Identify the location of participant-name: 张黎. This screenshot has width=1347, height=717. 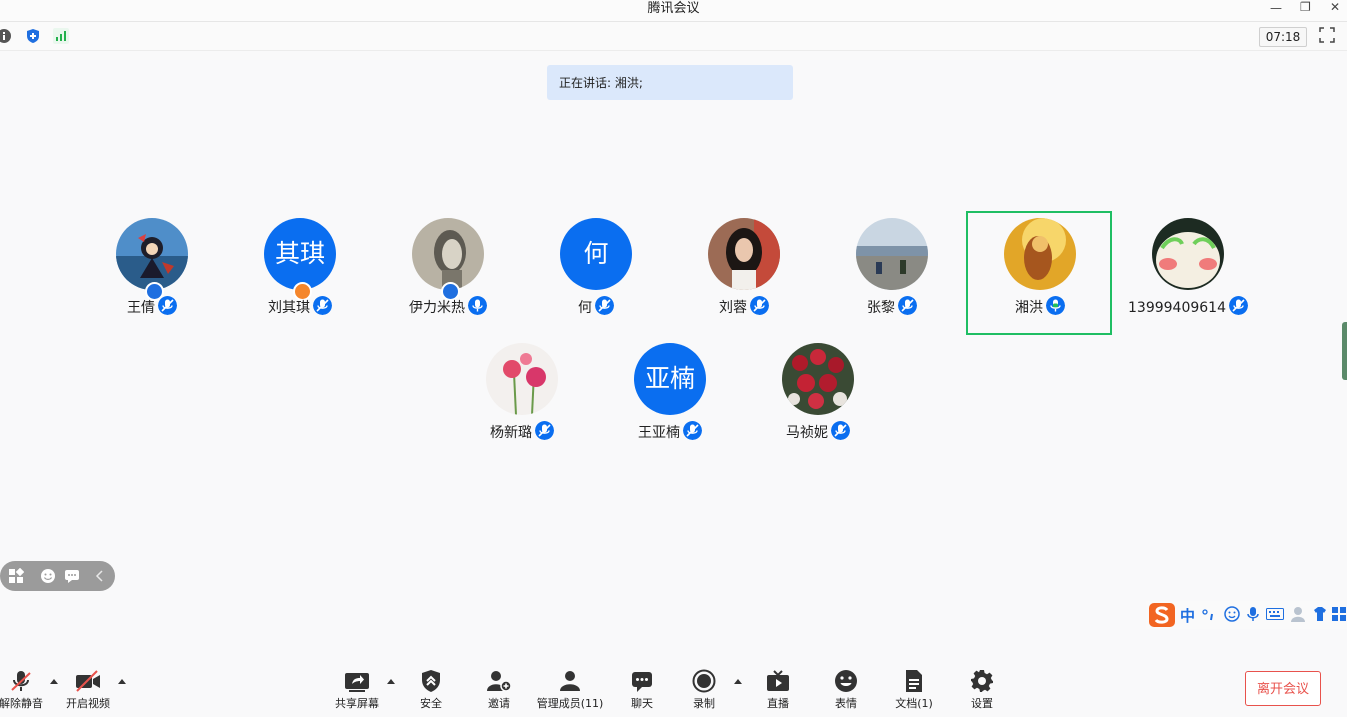
(881, 308).